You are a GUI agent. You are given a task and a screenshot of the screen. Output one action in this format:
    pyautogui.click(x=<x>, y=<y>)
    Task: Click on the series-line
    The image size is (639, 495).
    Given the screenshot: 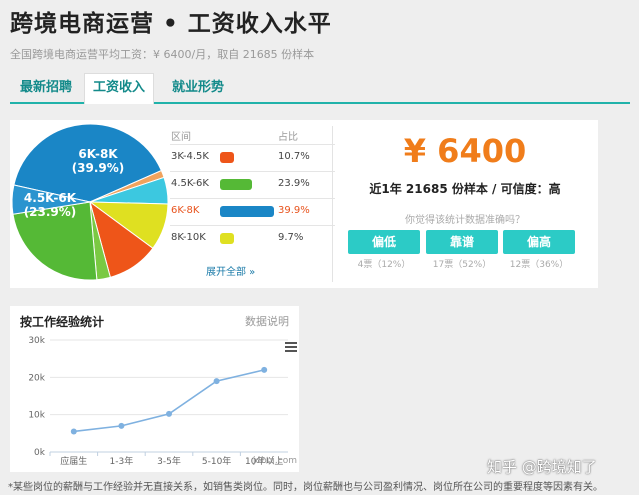 What is the action you would take?
    pyautogui.click(x=169, y=401)
    